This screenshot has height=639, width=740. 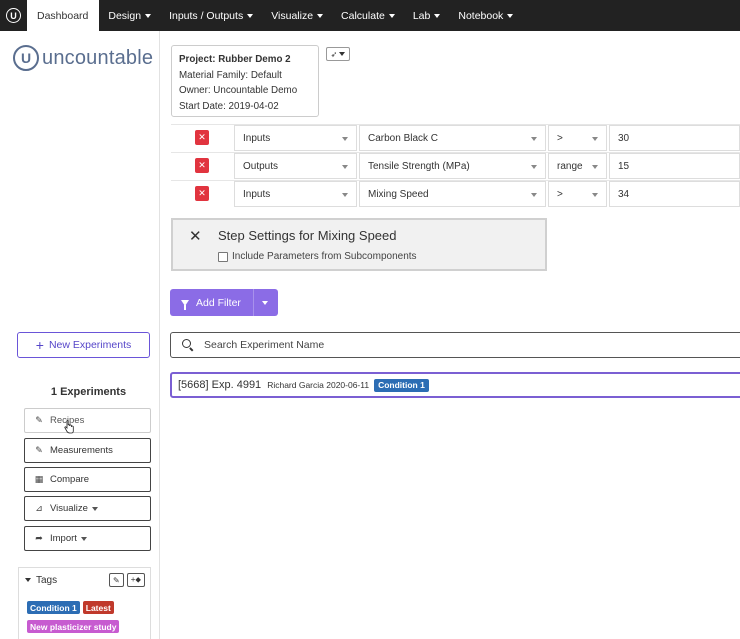 I want to click on search-input, so click(x=454, y=345).